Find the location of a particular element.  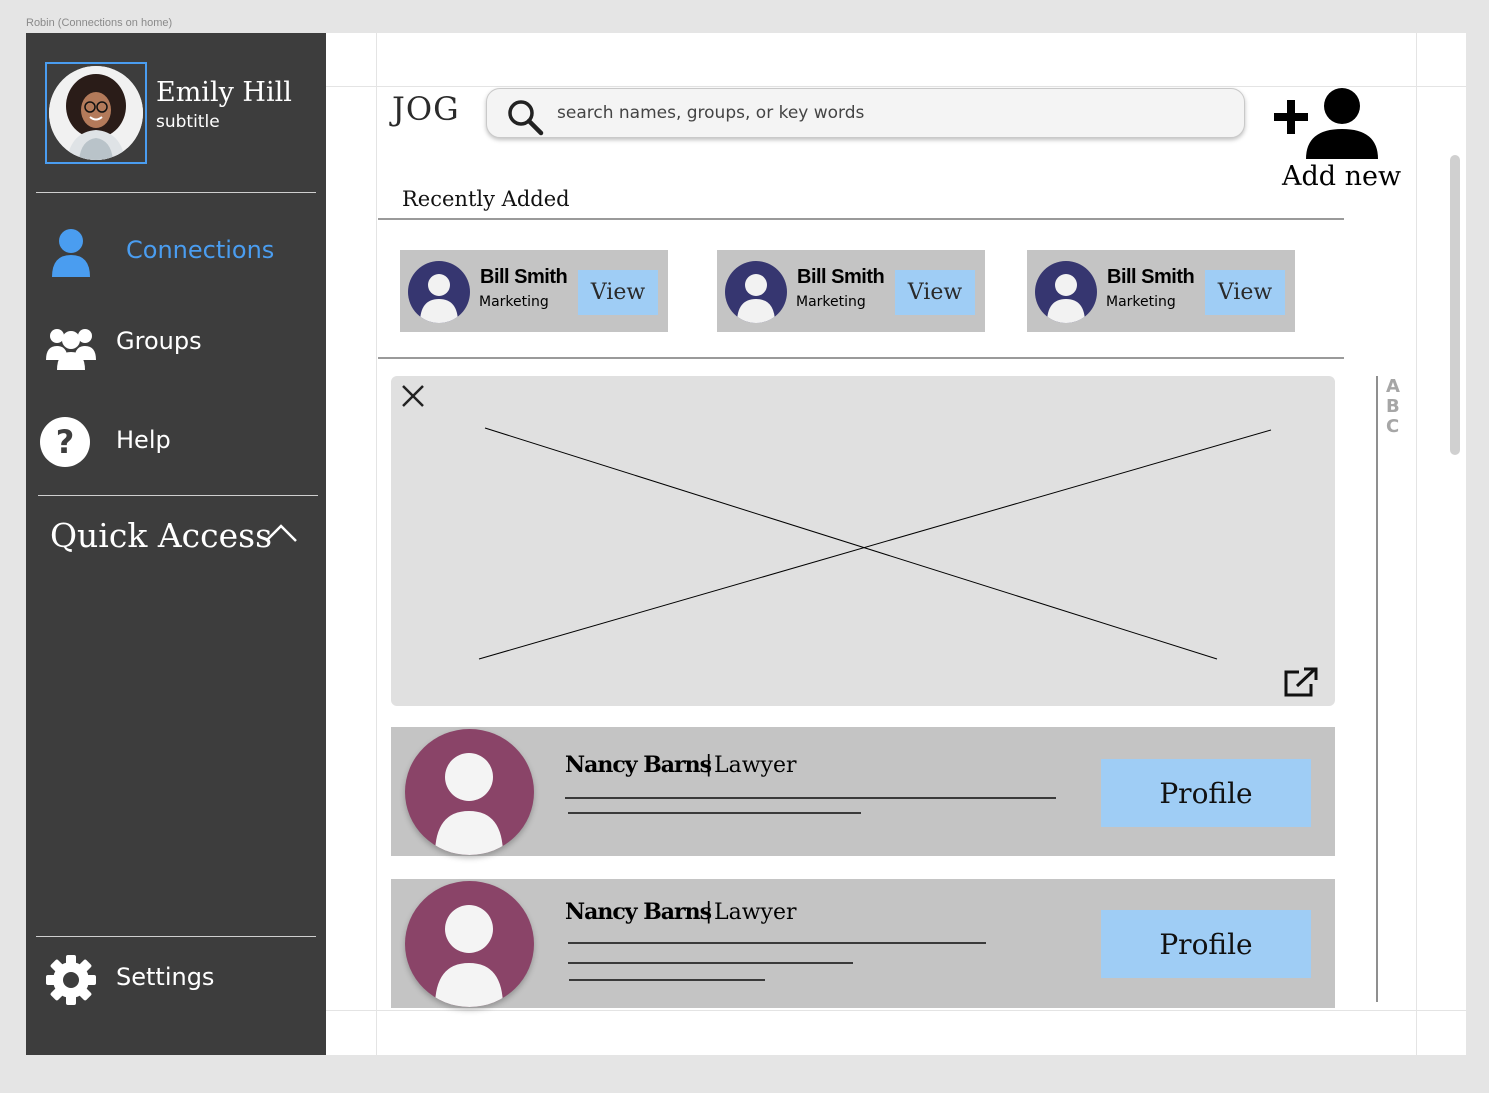

placeholder-cross is located at coordinates (875, 543).